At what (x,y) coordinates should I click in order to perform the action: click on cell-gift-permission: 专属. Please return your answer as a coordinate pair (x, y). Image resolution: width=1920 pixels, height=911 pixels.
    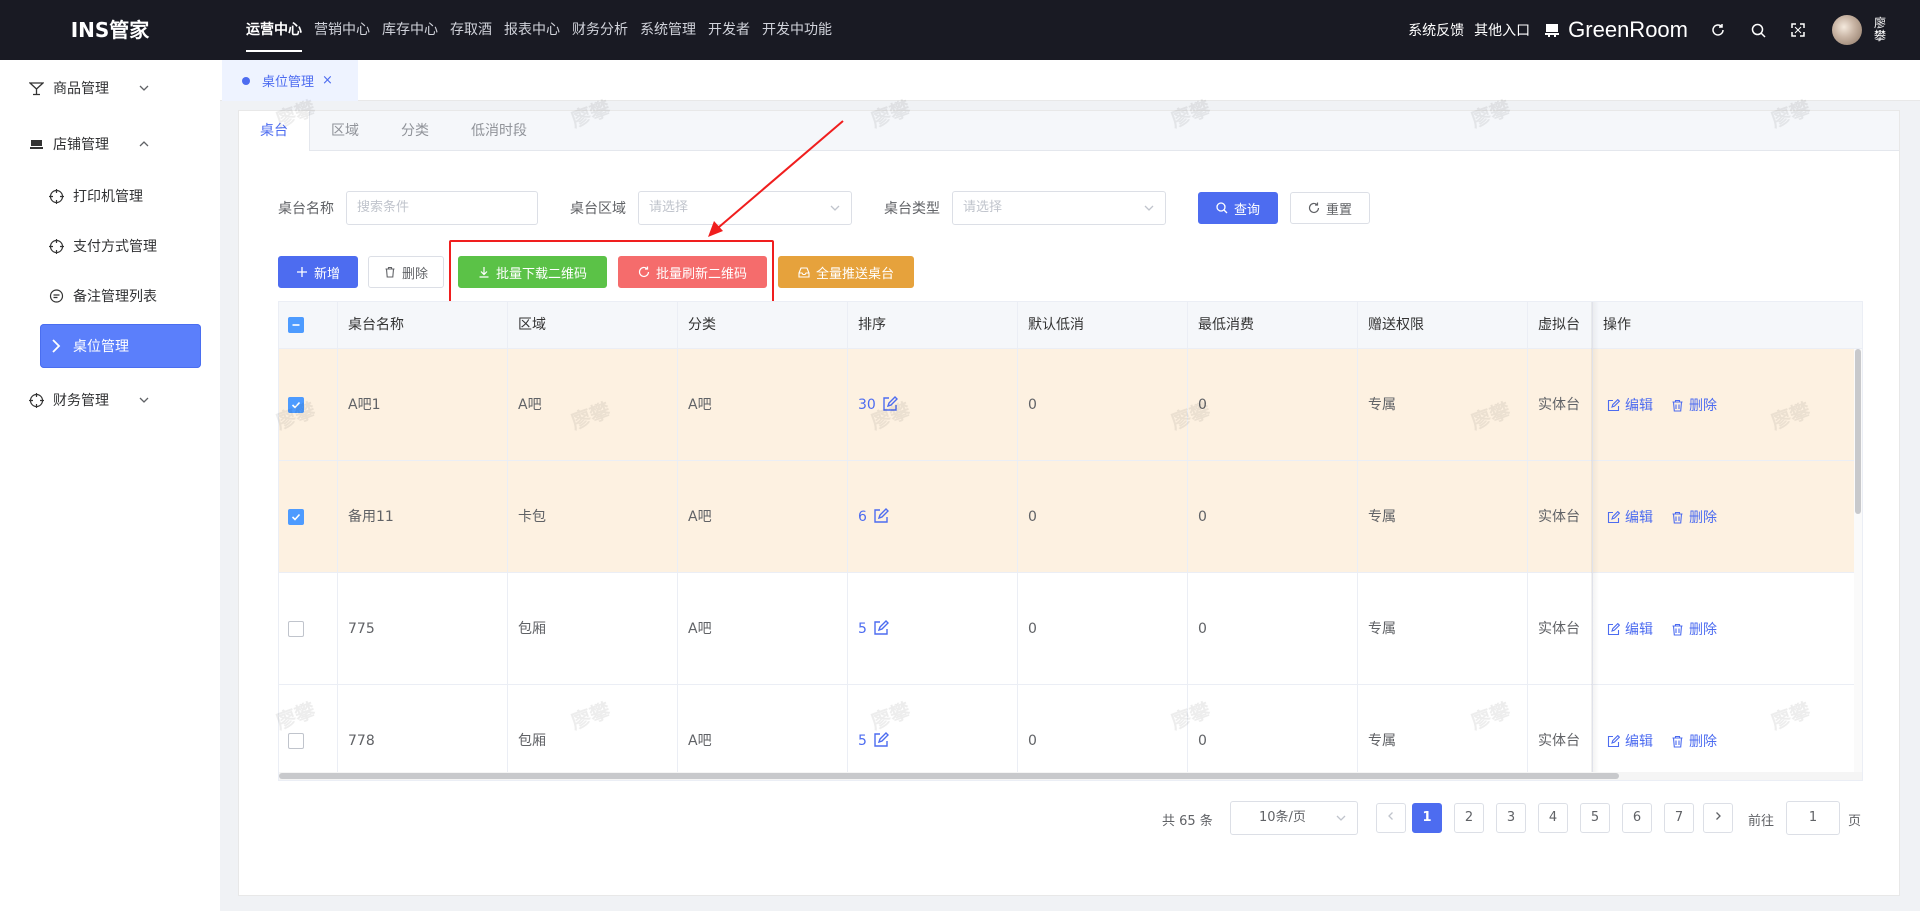
    Looking at the image, I should click on (1443, 629).